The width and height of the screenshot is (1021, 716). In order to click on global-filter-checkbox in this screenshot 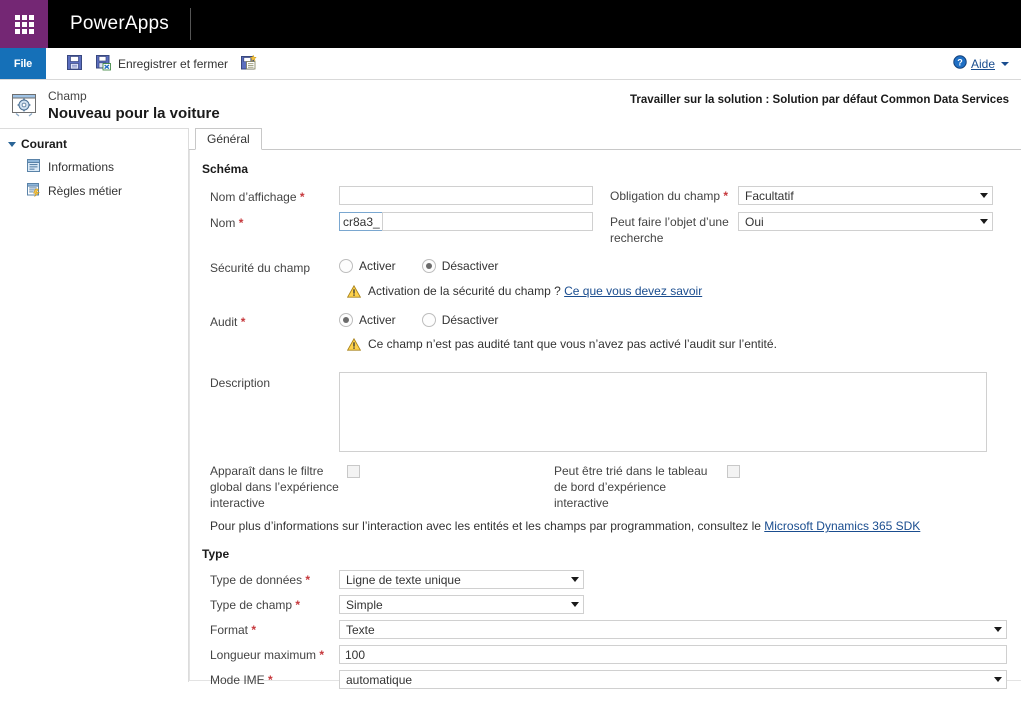, I will do `click(353, 471)`.